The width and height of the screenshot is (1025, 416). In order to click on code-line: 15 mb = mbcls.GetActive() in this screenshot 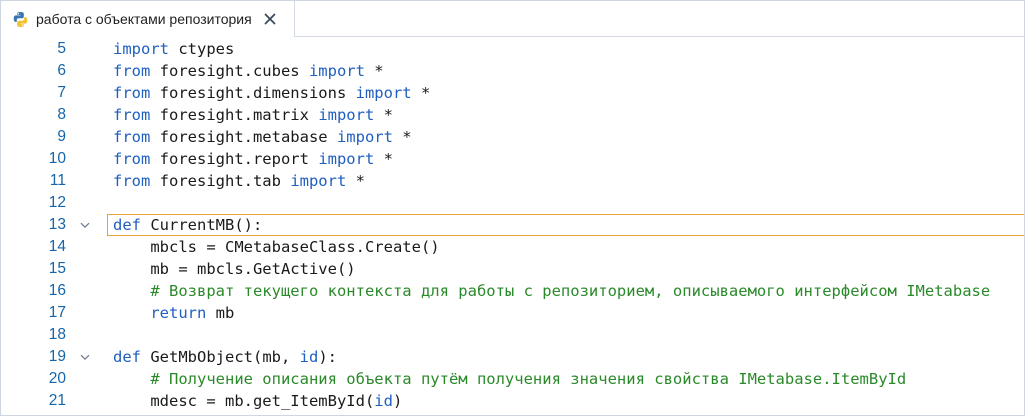, I will do `click(512, 269)`.